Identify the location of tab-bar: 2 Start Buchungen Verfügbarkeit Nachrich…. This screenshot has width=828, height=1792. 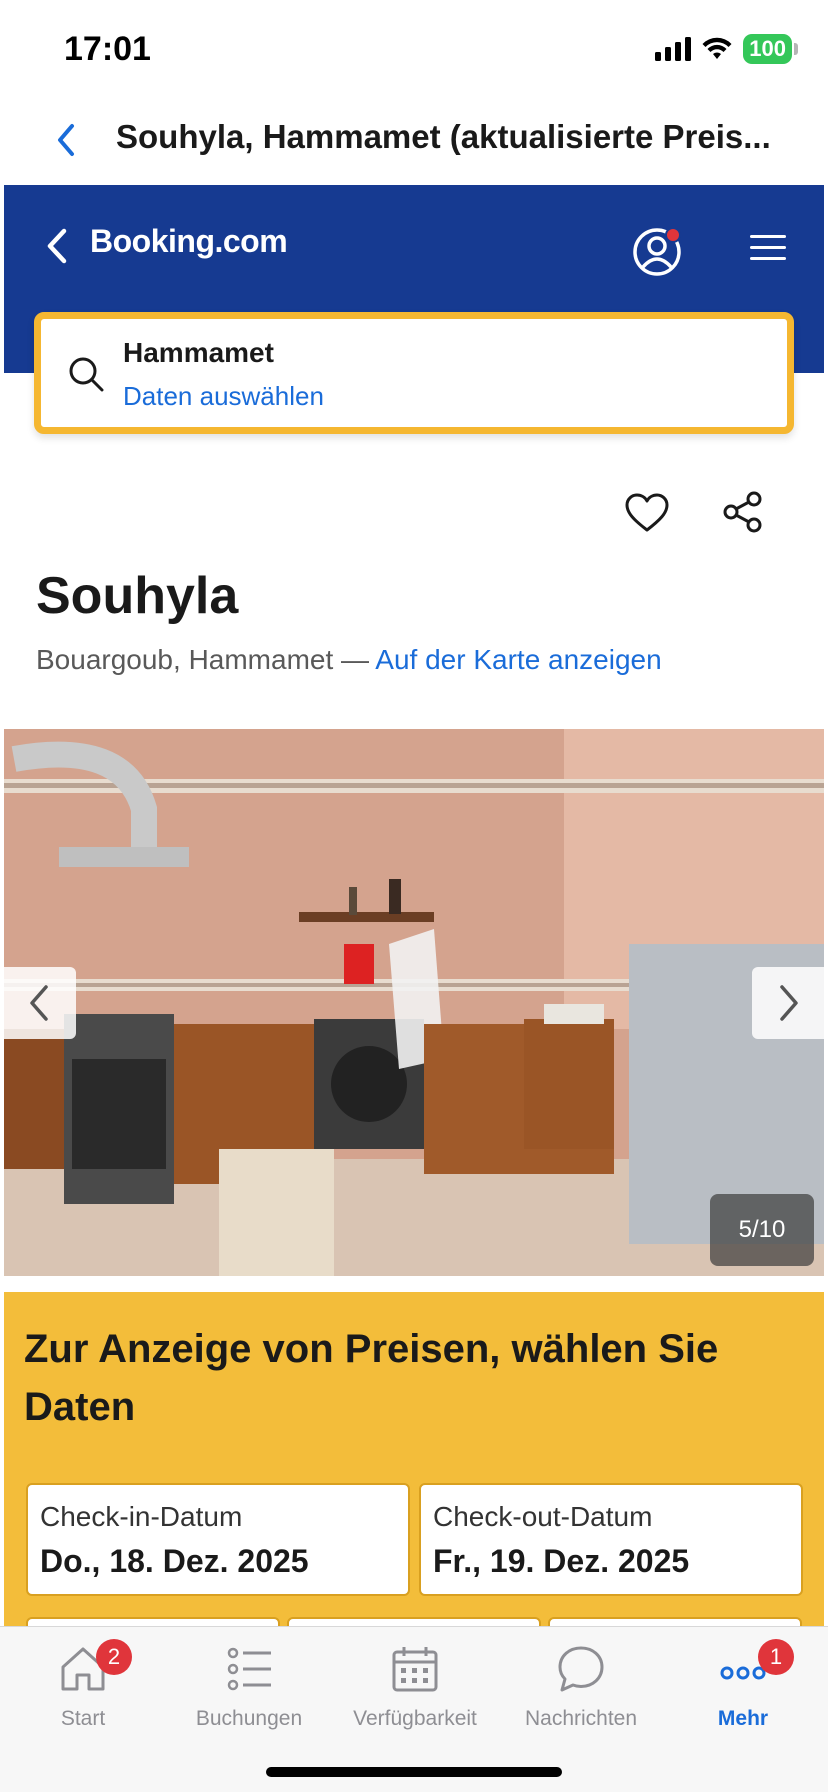
(414, 1709).